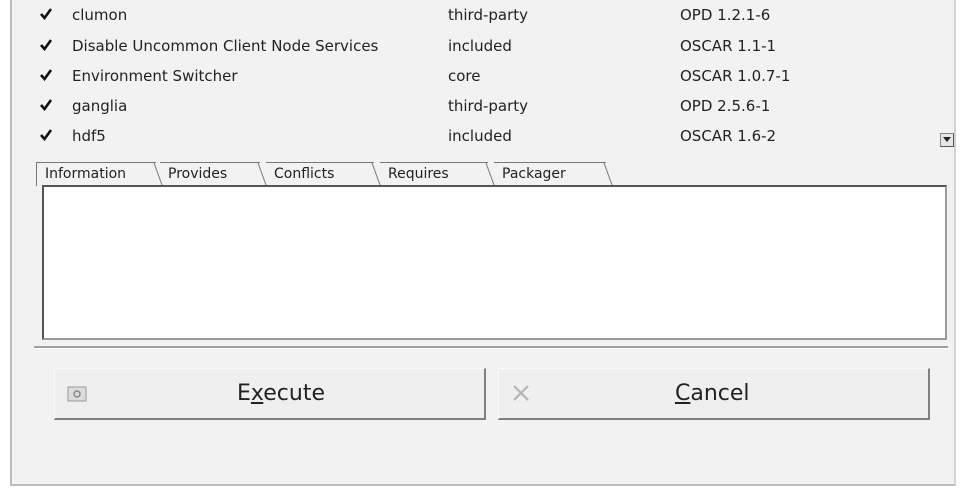  I want to click on close-icon, so click(521, 396).